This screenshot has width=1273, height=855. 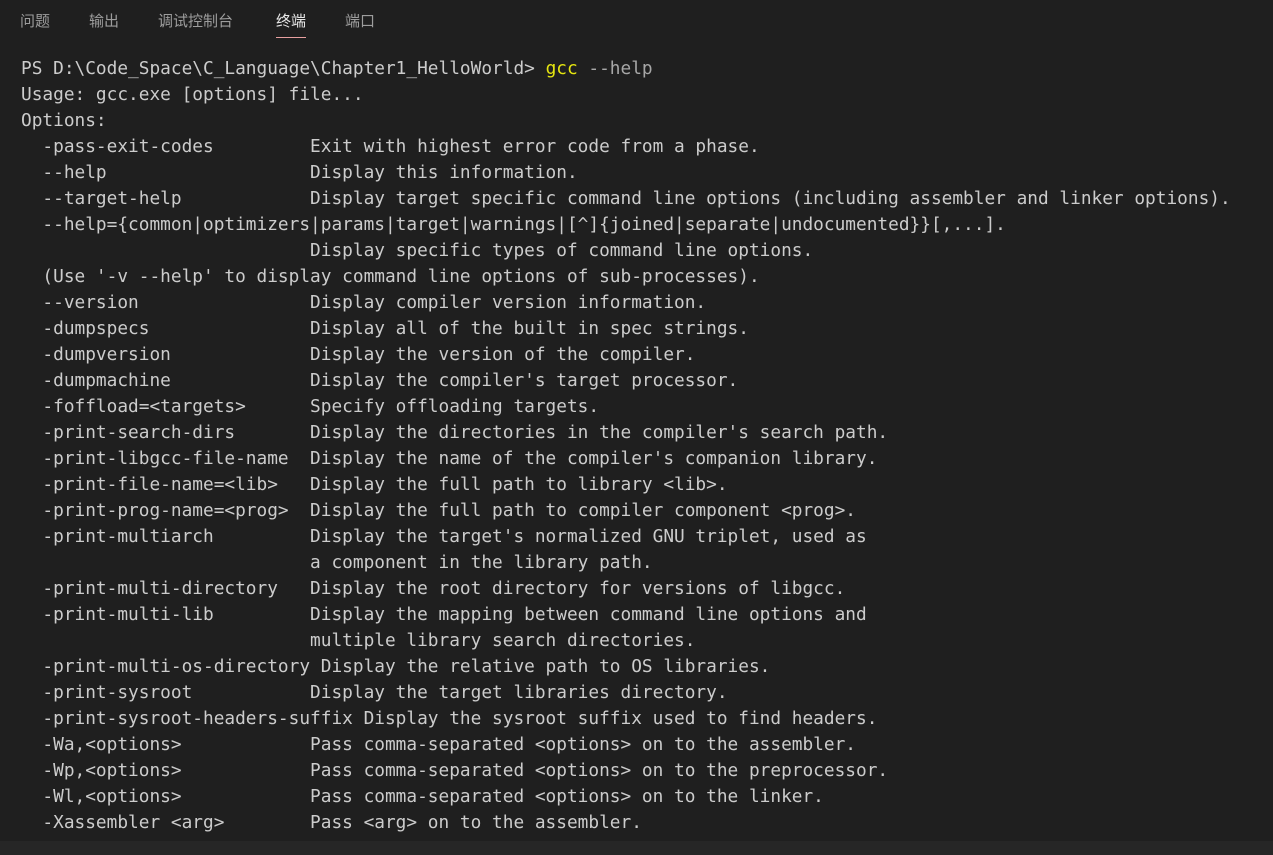 What do you see at coordinates (64, 120) in the screenshot?
I see `terminal-output-line: Options:` at bounding box center [64, 120].